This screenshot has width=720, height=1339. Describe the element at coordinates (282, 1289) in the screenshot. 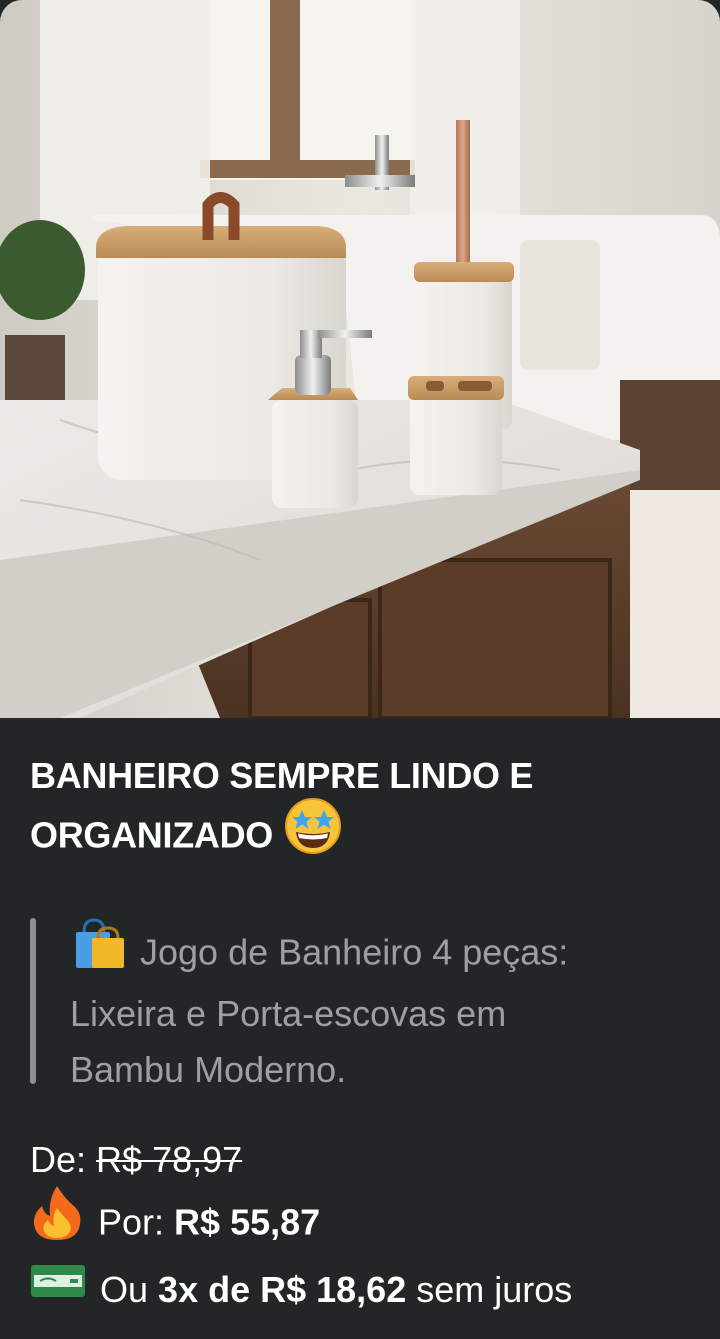

I see `installments-value: 3x de R$ 18,62` at that location.